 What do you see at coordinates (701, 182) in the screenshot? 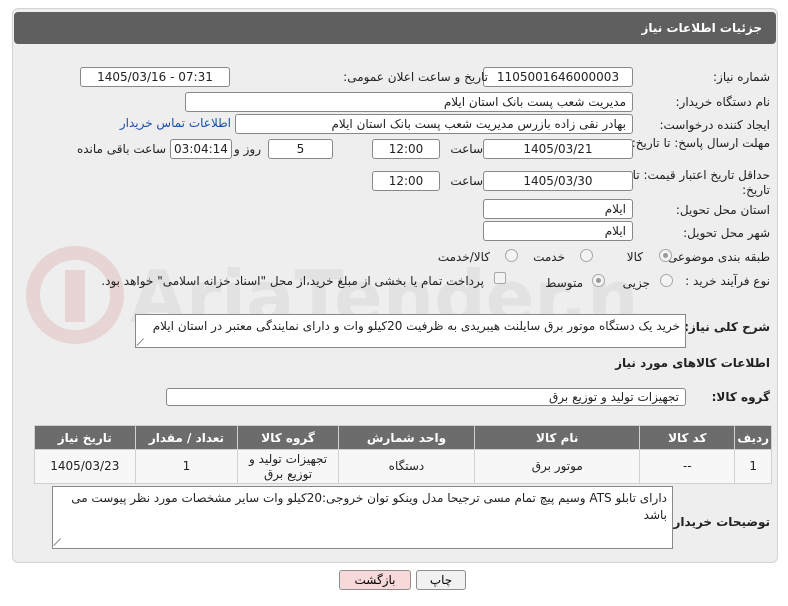
I see `price-validity-label: حداقل تاریخ اعتبار قیمت: تا تاریخ:` at bounding box center [701, 182].